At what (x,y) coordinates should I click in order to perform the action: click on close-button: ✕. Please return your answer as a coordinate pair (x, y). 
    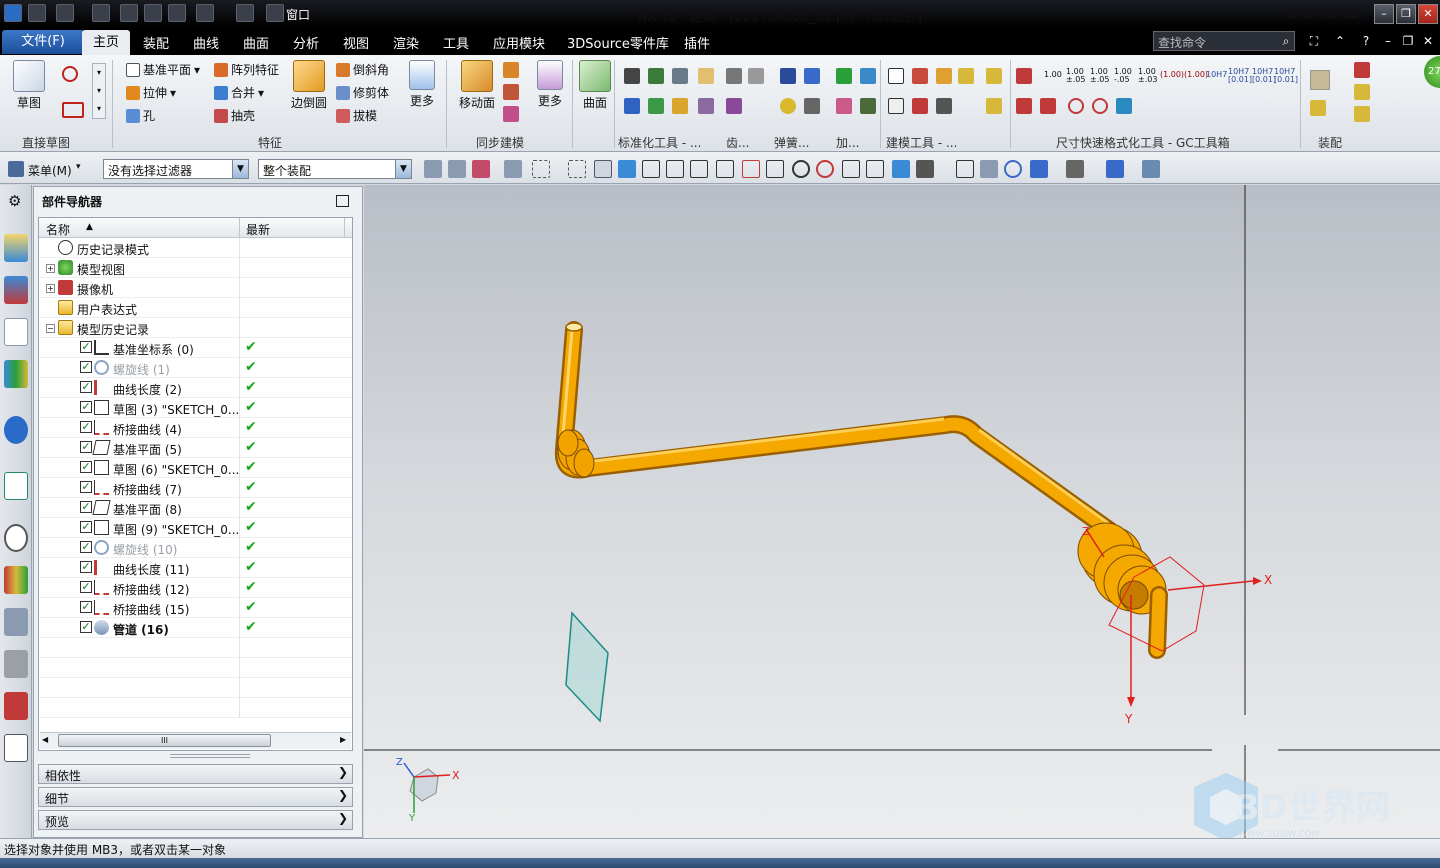
    Looking at the image, I should click on (1428, 14).